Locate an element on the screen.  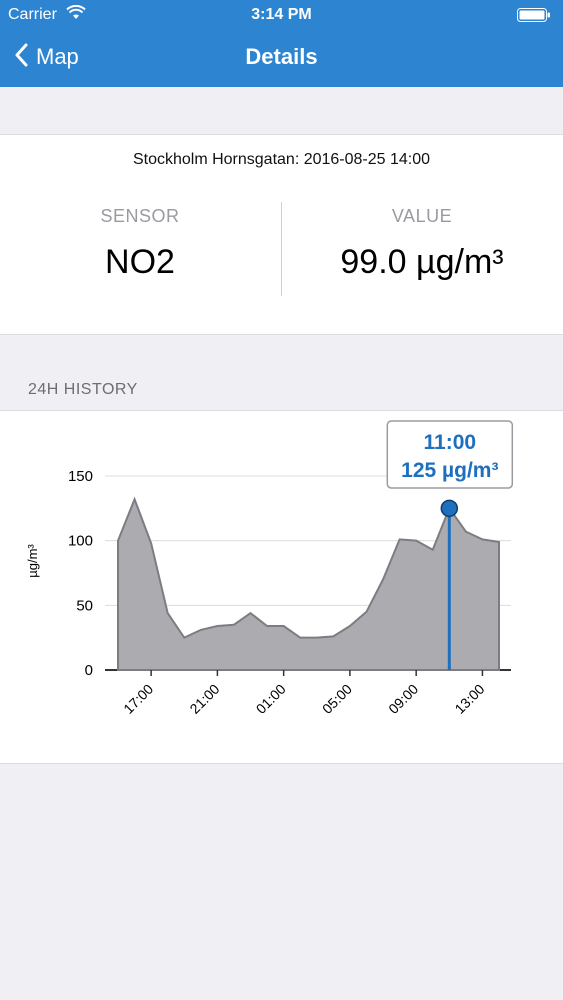
y-tick-label: 50 is located at coordinates (84, 605).